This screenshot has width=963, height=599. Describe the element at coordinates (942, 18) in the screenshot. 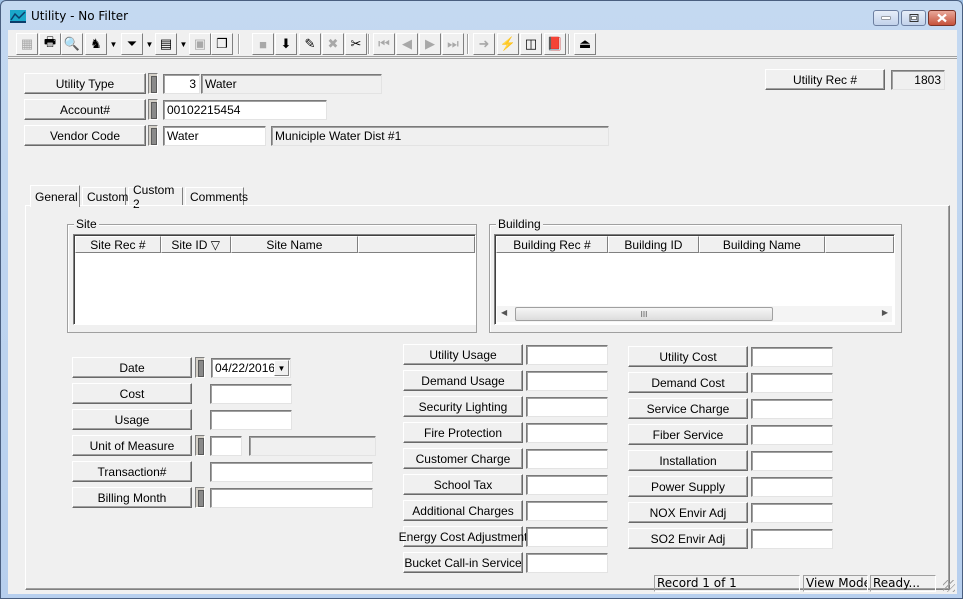

I see `close-button` at that location.